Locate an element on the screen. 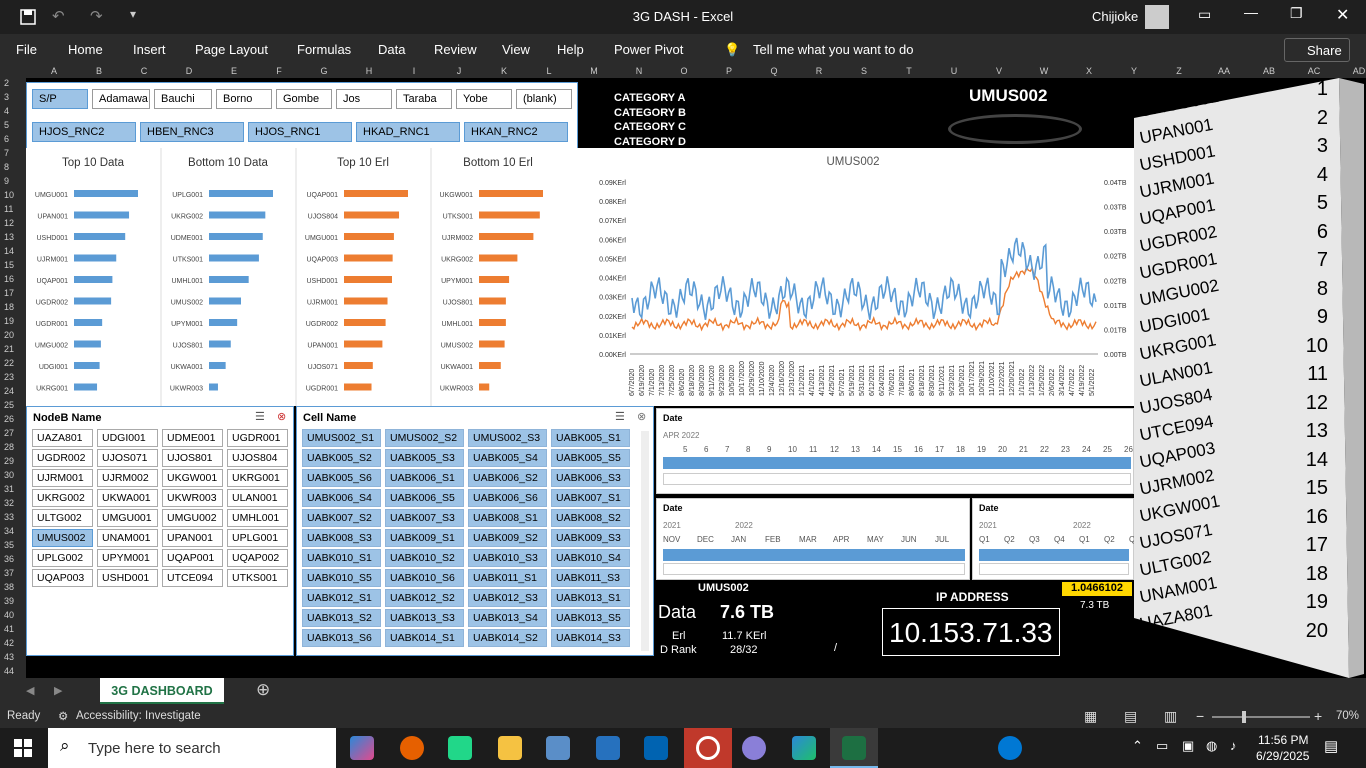 The image size is (1366, 768). cell-slicer-item: UABK012_S2 is located at coordinates (424, 598).